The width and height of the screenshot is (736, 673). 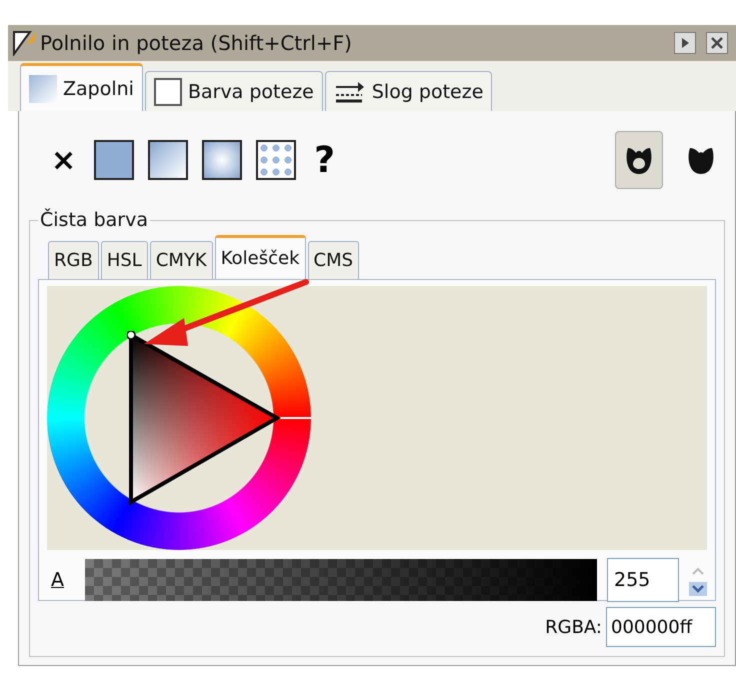 I want to click on tab: CMS, so click(x=334, y=260).